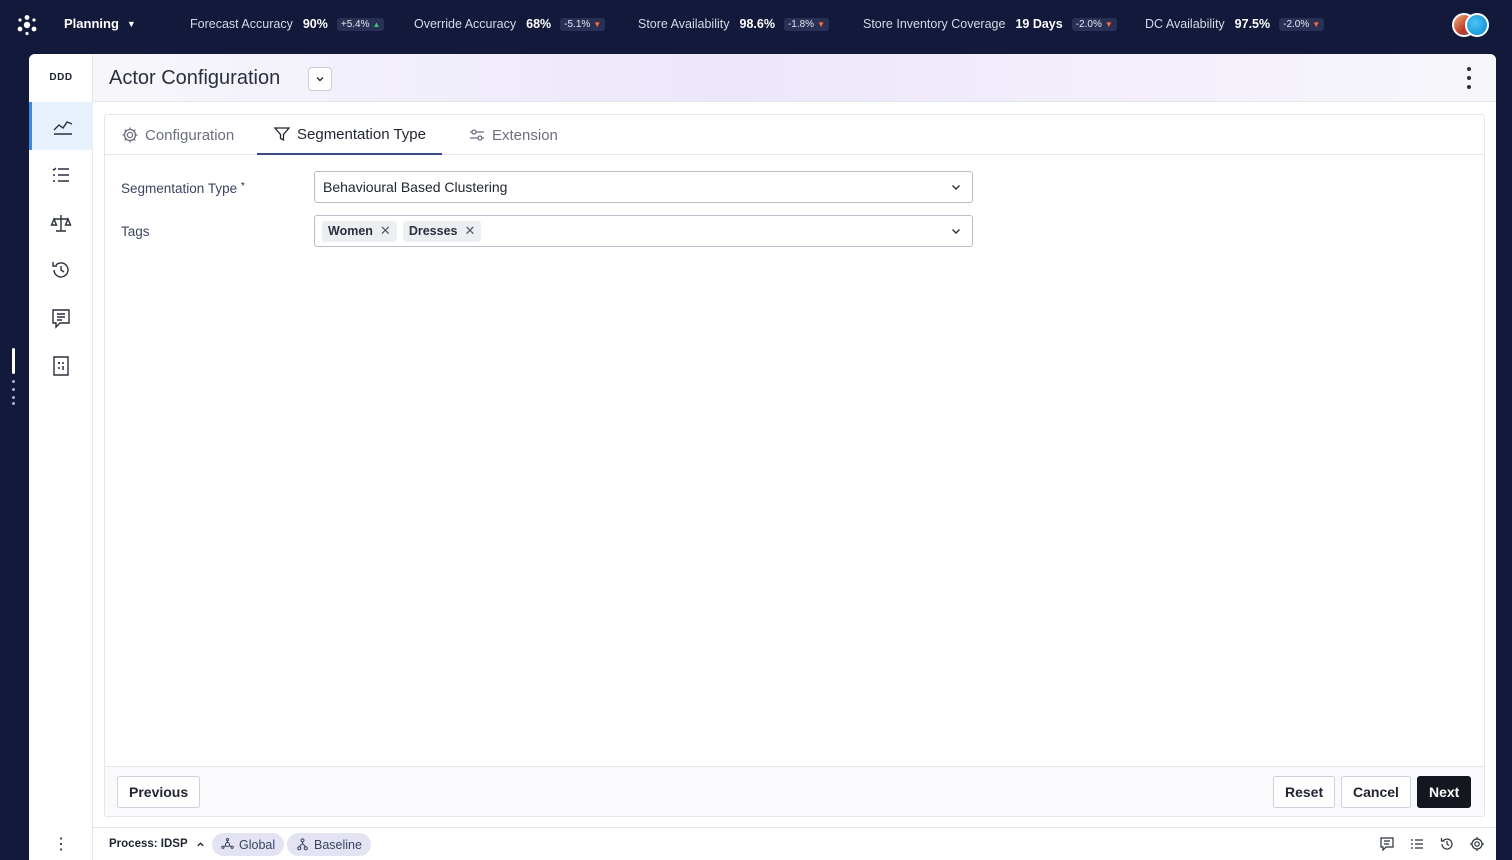 This screenshot has height=860, width=1512. Describe the element at coordinates (350, 231) in the screenshot. I see `tag-chip-label: Women` at that location.